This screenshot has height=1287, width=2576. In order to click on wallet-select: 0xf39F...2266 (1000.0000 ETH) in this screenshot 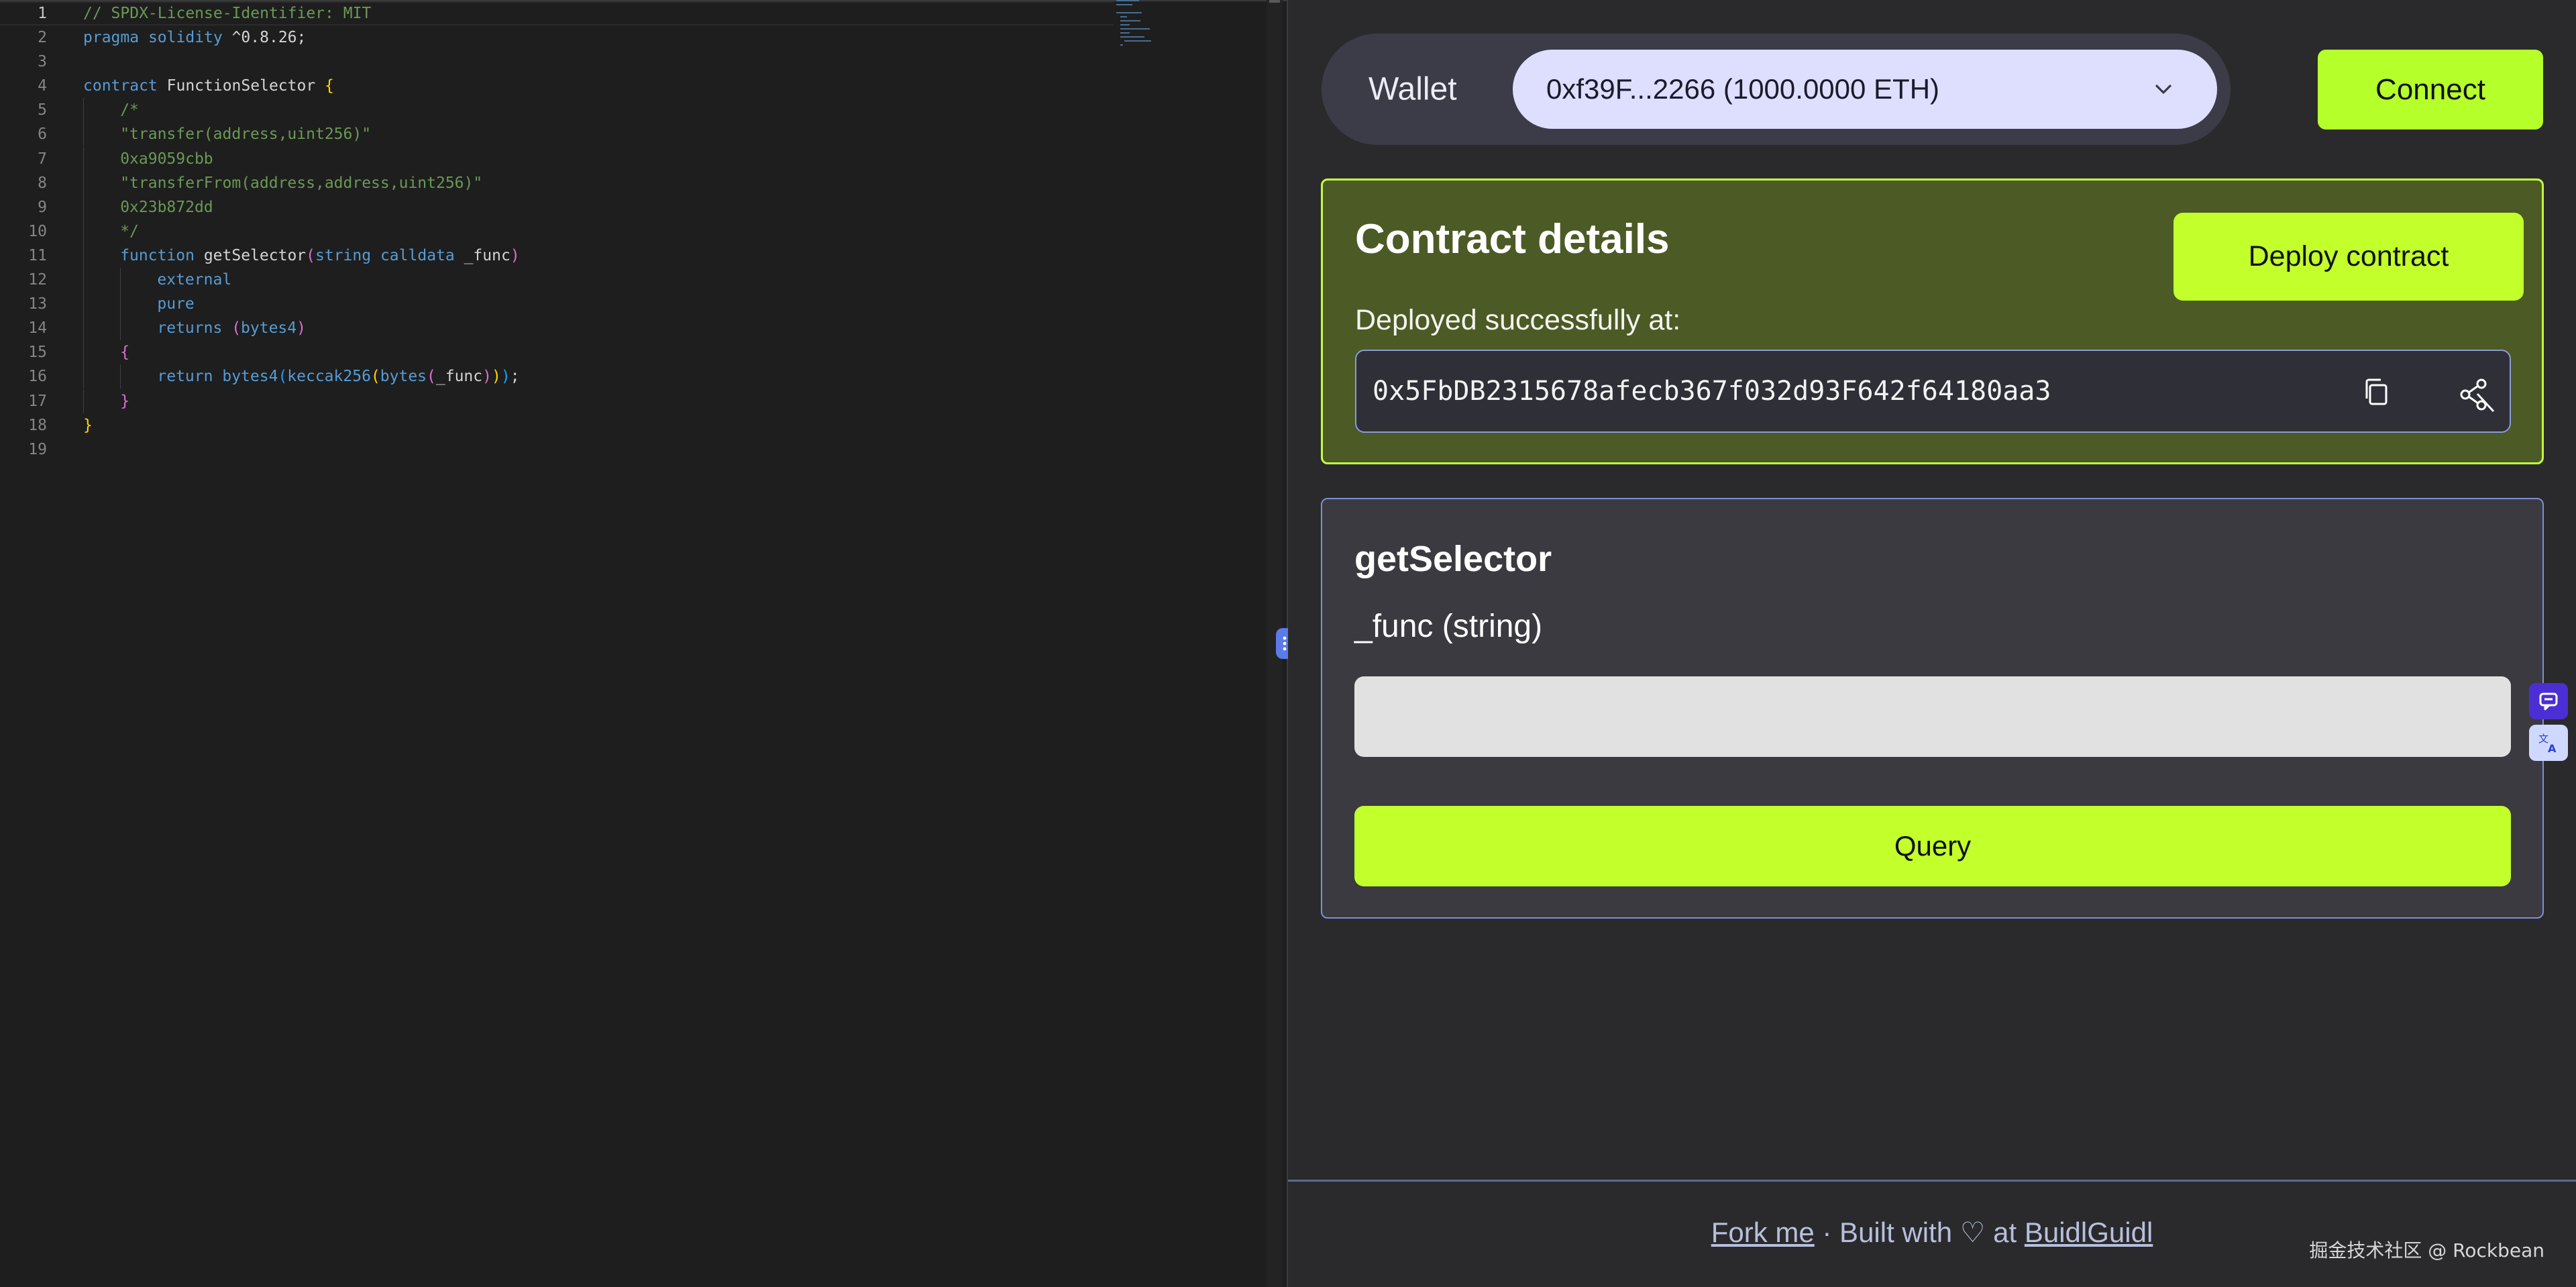, I will do `click(1865, 89)`.